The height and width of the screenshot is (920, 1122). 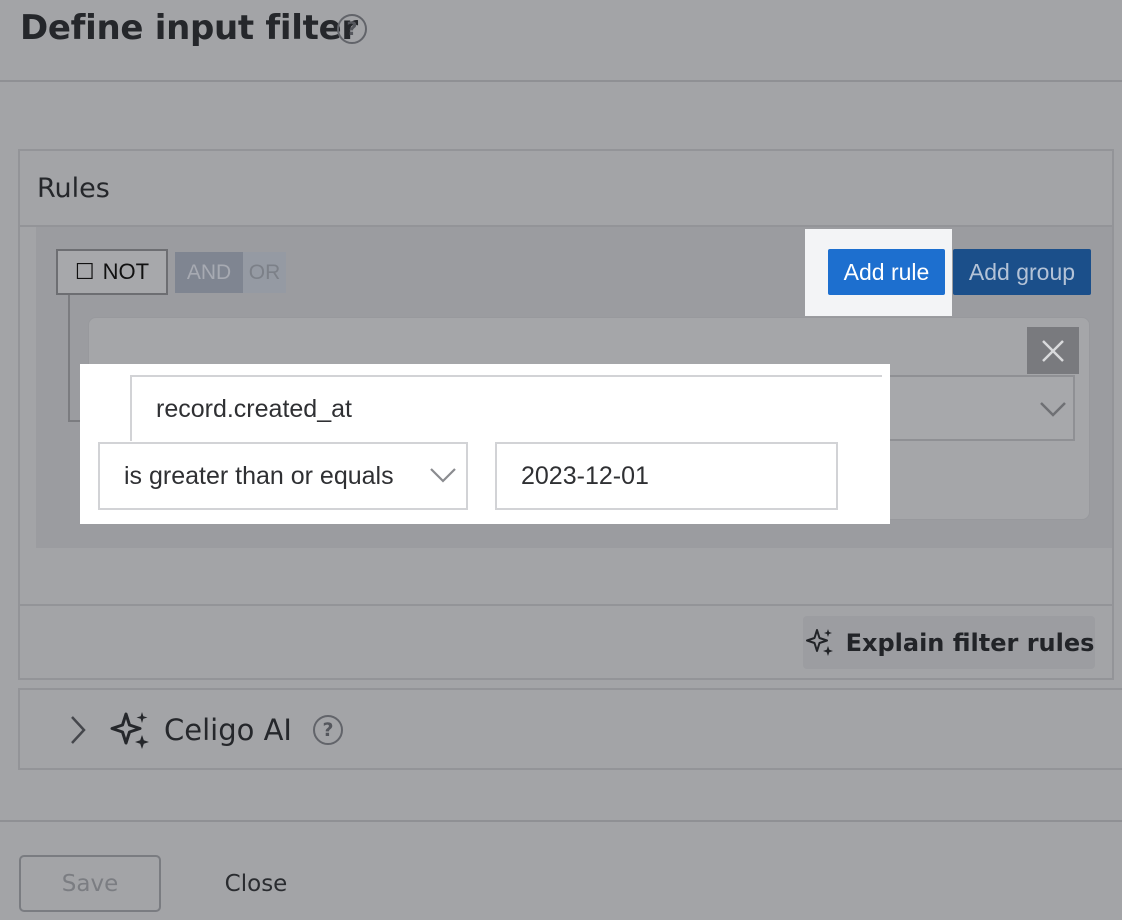 What do you see at coordinates (254, 408) in the screenshot?
I see `field-value: record.created_at` at bounding box center [254, 408].